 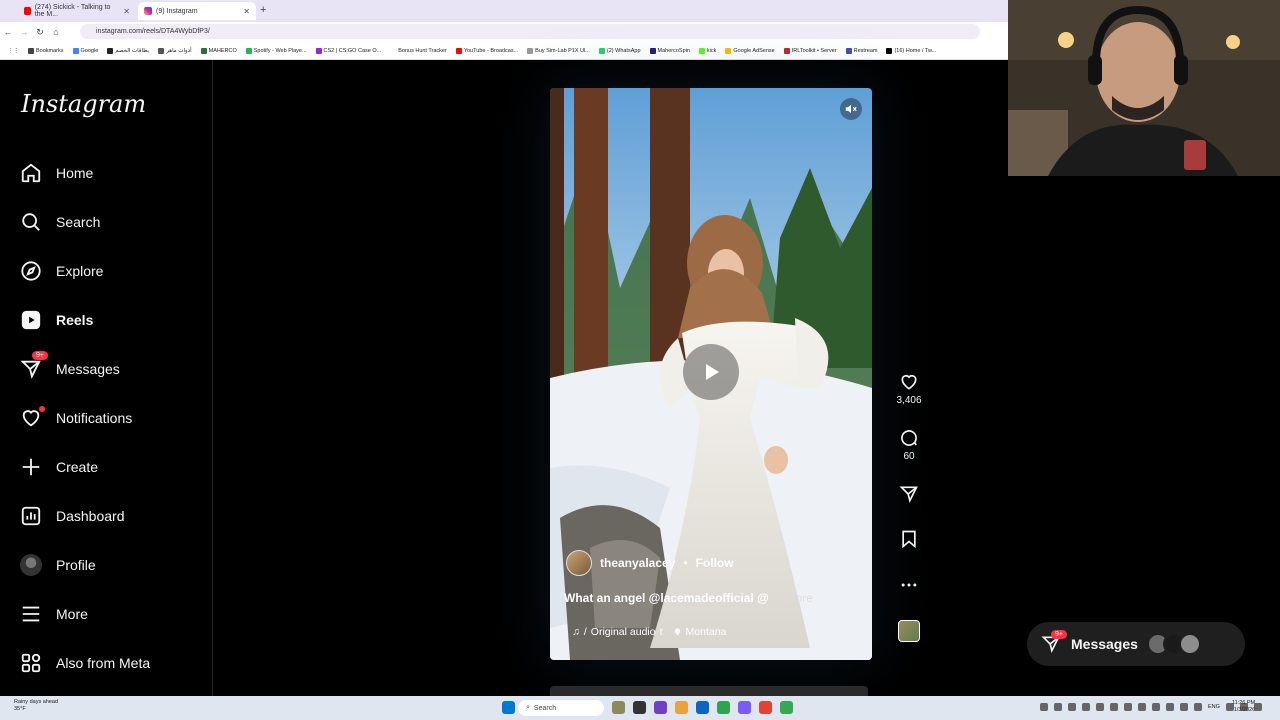 I want to click on sidebar-item-create: Create, so click(x=59, y=467).